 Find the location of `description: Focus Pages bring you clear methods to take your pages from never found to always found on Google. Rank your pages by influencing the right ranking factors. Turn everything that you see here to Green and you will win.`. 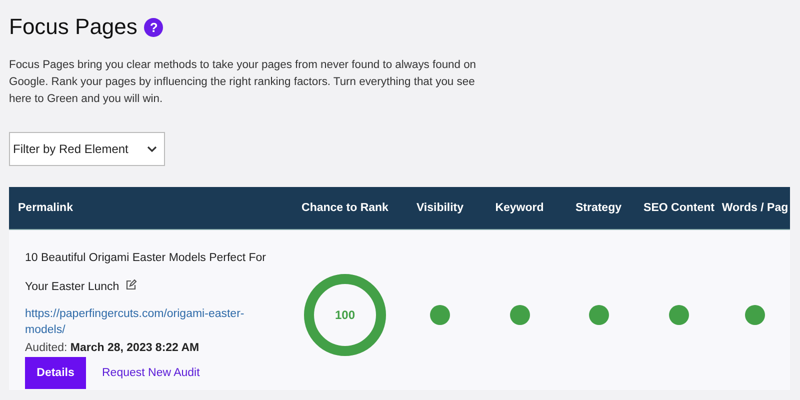

description: Focus Pages bring you clear methods to take your pages from never found to always found on Google. Rank your pages by influencing the right ranking factors. Turn everything that you see here to Green and you will win. is located at coordinates (243, 82).